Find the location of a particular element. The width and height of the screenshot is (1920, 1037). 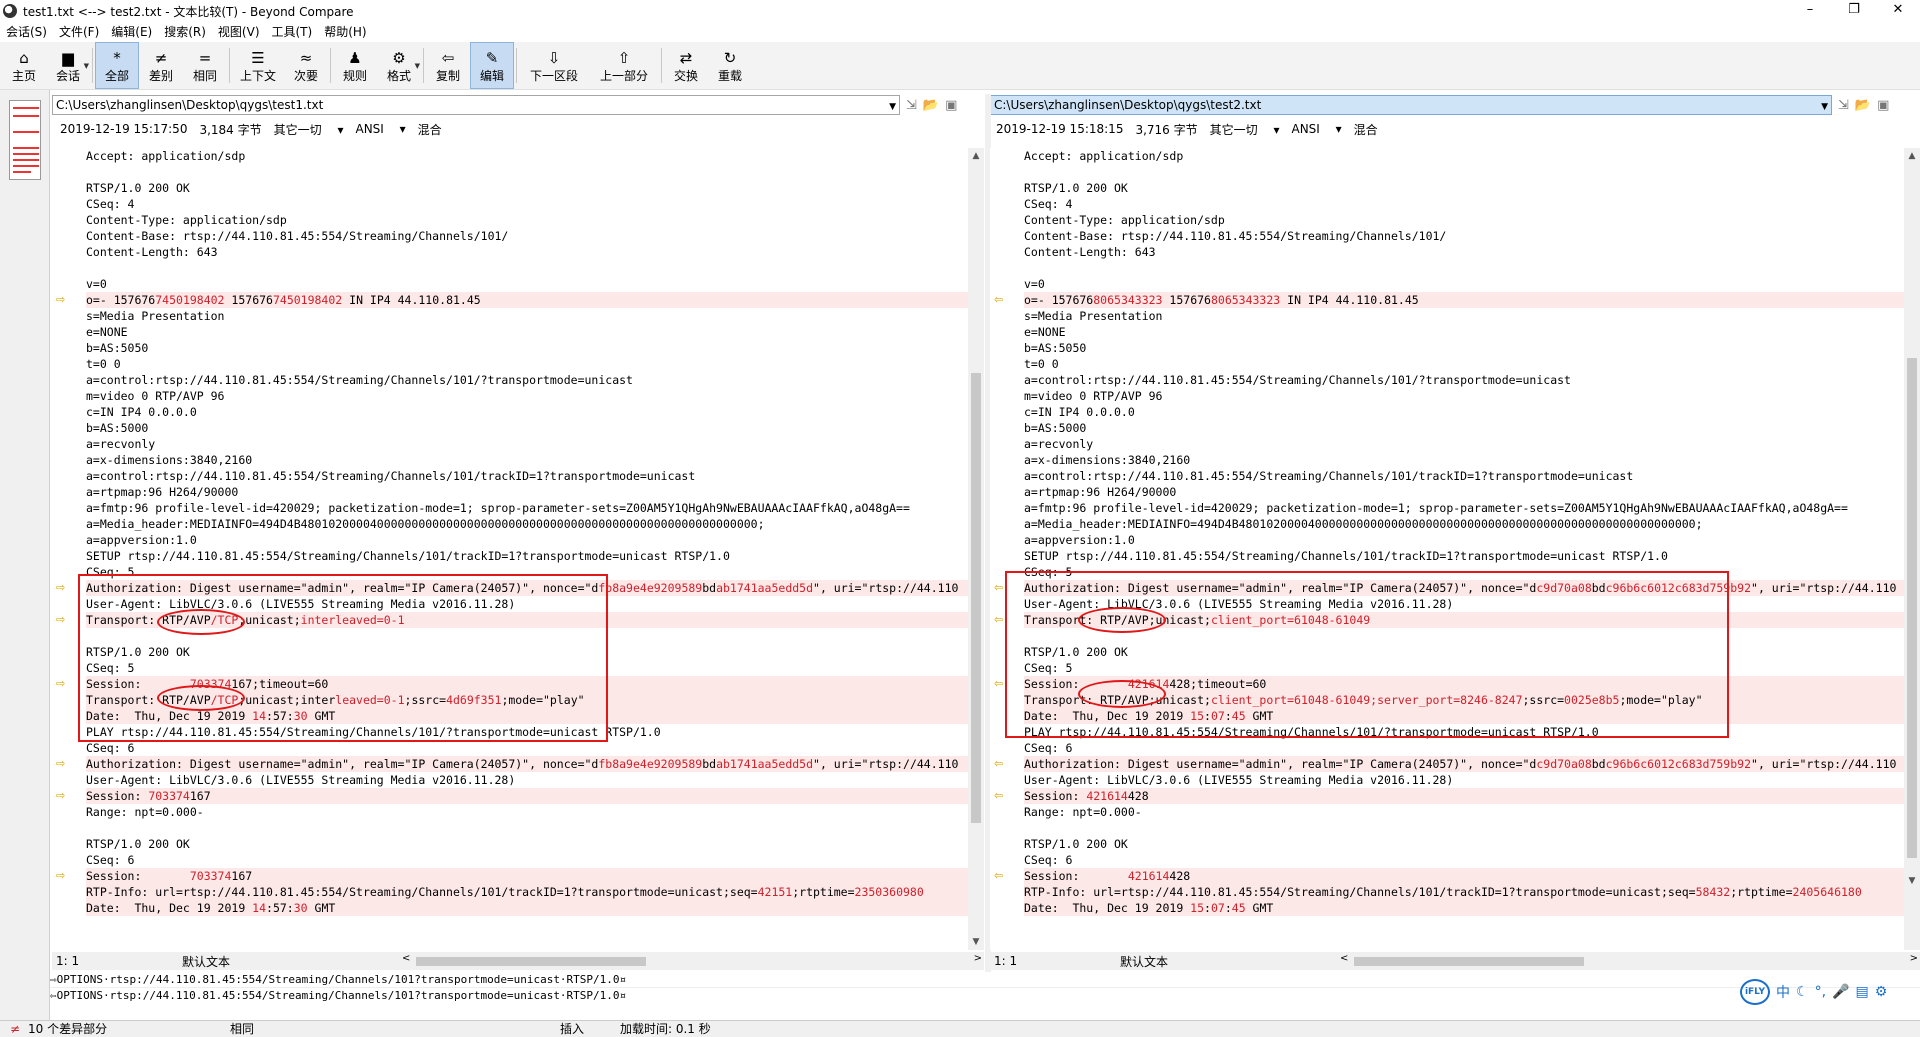

close-button: ✕ is located at coordinates (1898, 11).